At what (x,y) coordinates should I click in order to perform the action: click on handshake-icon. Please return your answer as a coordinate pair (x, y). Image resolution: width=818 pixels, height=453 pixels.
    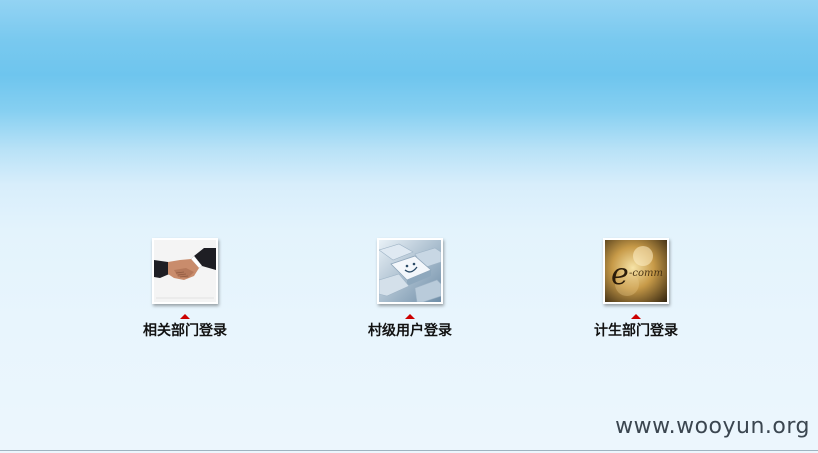
    Looking at the image, I should click on (185, 271).